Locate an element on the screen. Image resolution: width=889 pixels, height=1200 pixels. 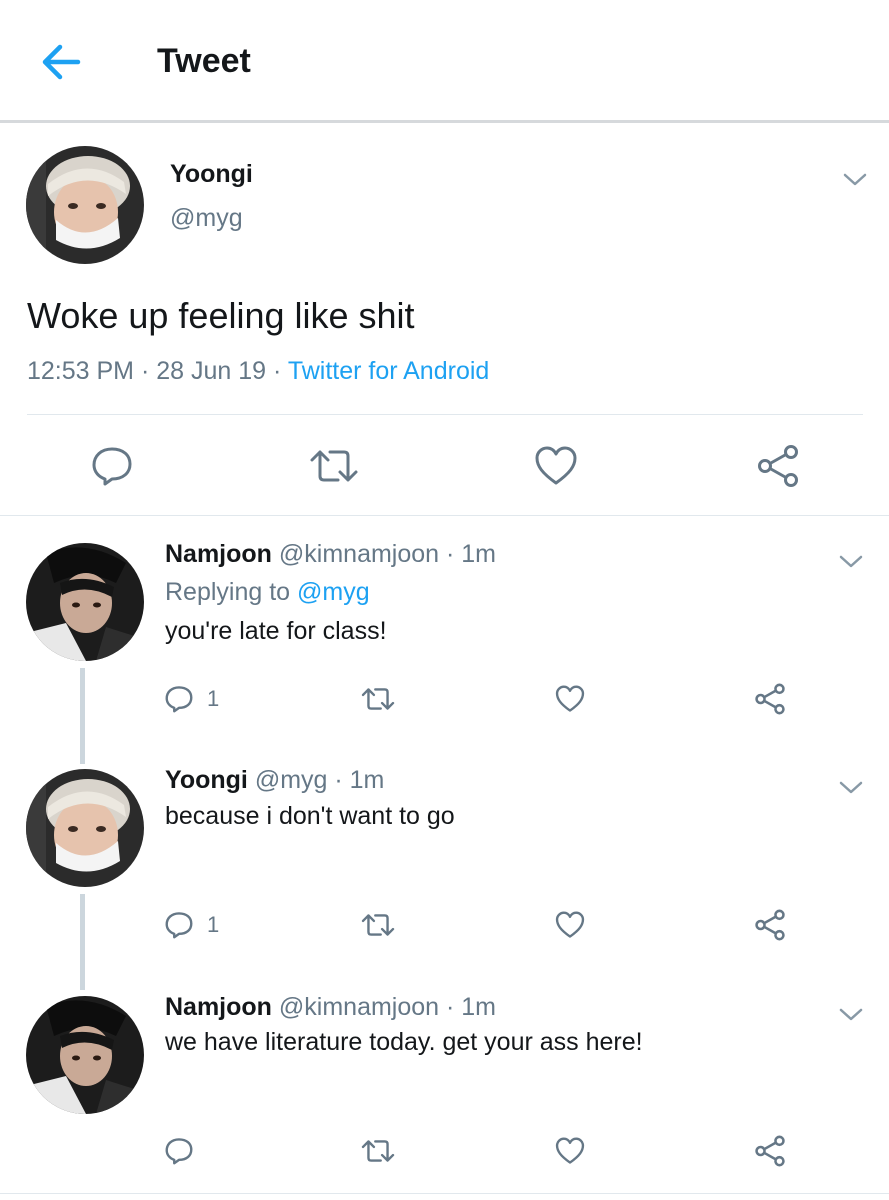
replying-to: Replying to @myg is located at coordinates (267, 592).